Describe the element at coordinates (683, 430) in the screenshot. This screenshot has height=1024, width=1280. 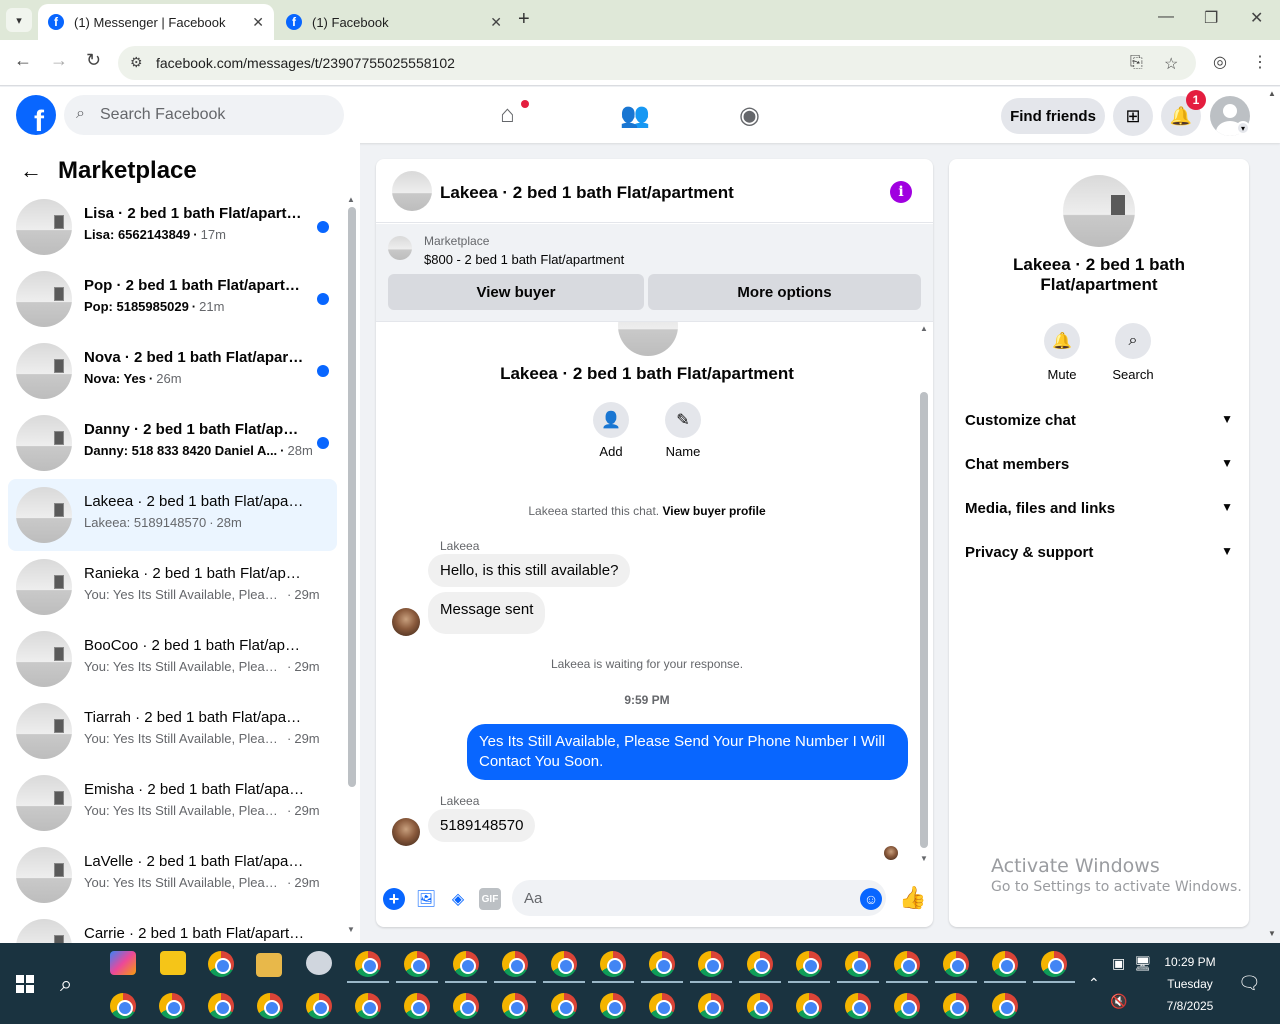
I see `name-button: ✎ Name` at that location.